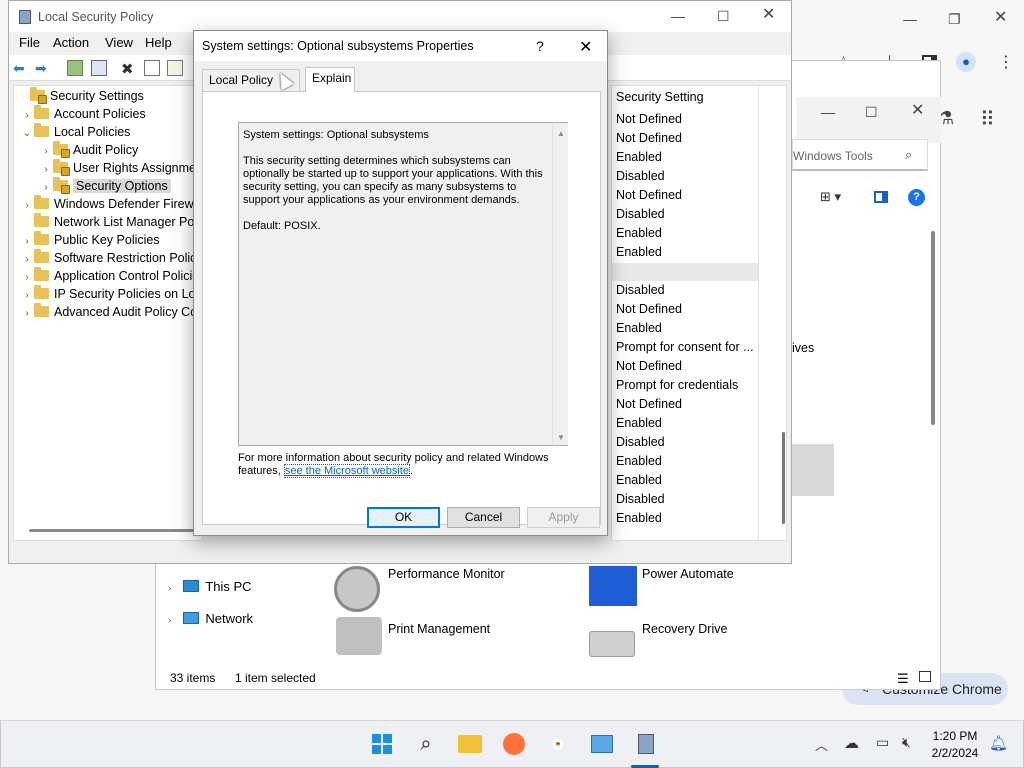 The image size is (1024, 768). I want to click on control-panel-icon, so click(602, 744).